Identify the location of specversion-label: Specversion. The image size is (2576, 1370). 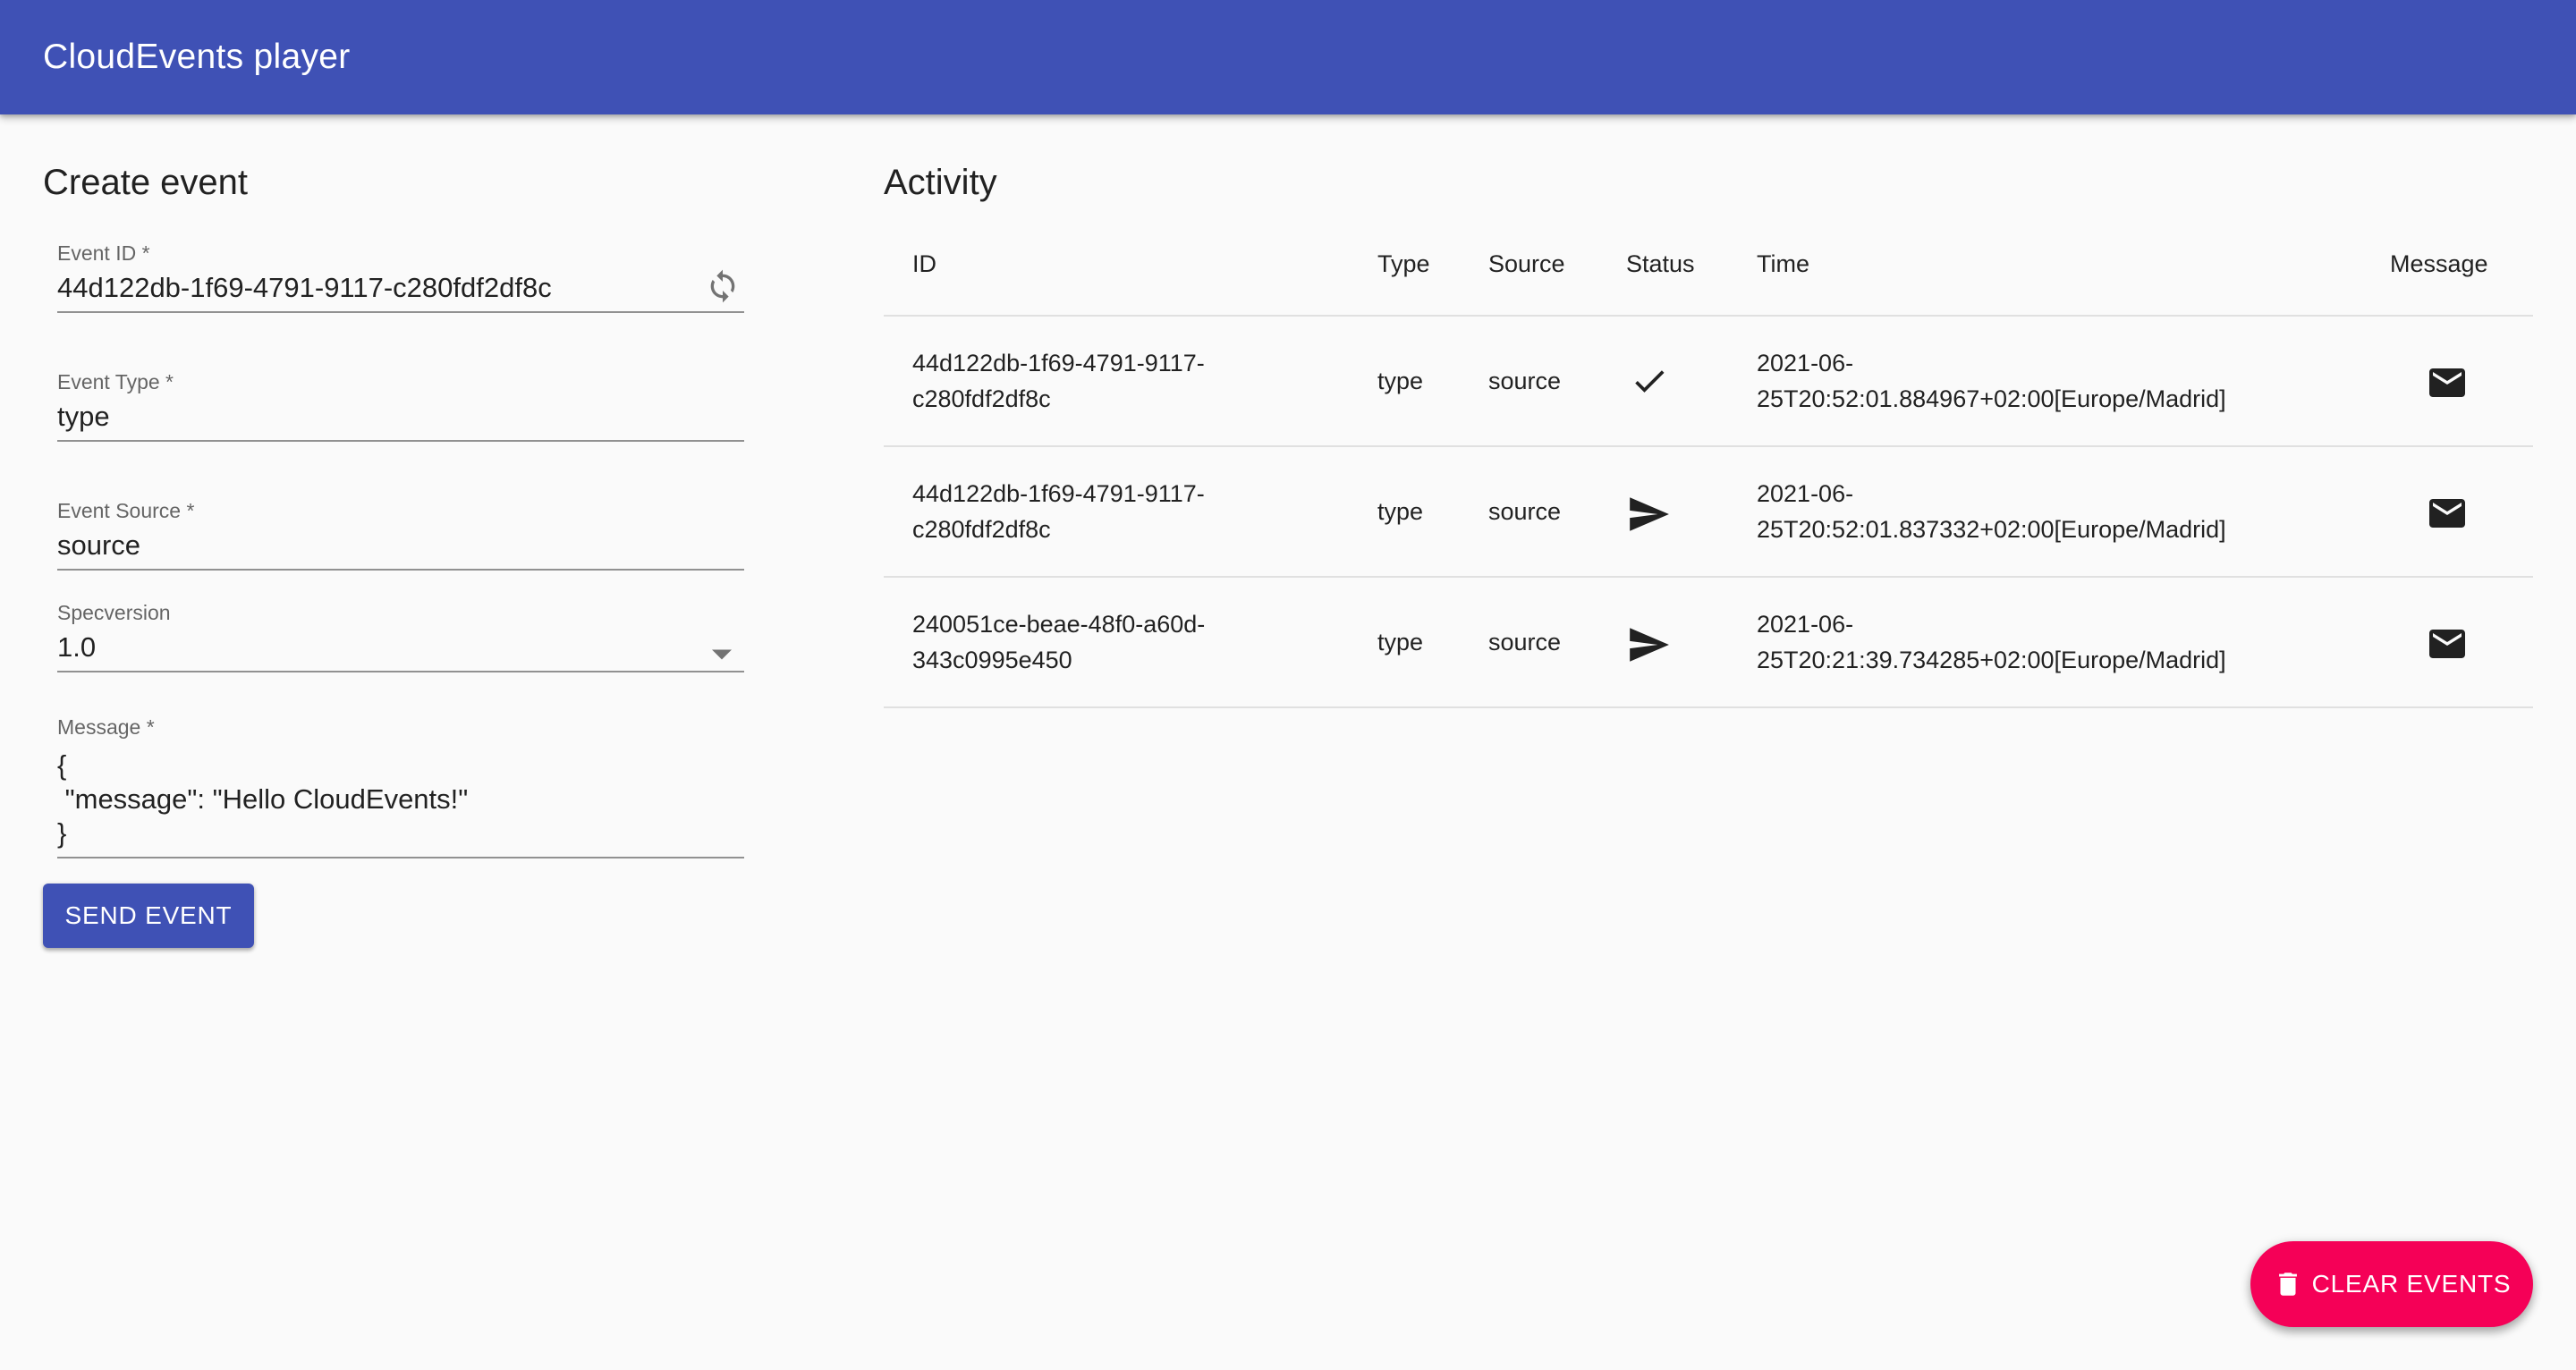
(114, 612).